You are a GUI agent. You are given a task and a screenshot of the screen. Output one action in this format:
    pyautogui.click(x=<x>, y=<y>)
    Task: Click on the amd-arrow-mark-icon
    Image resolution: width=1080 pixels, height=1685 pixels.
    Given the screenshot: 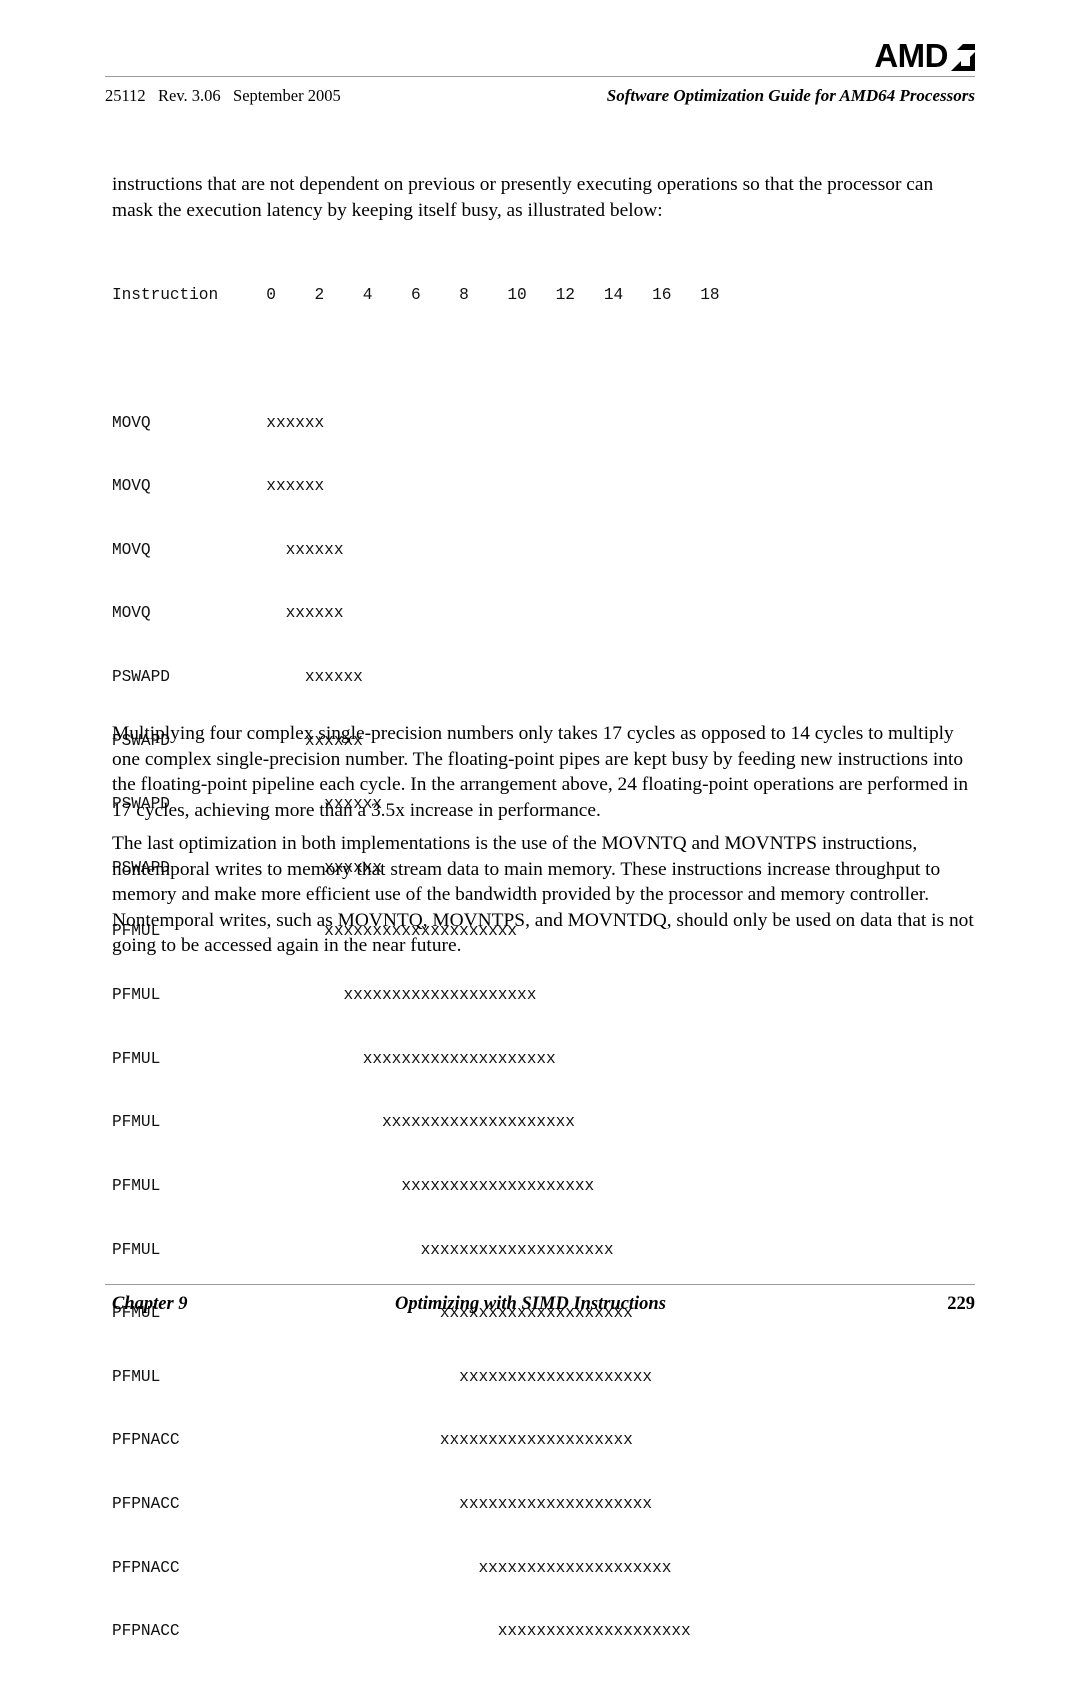 What is the action you would take?
    pyautogui.click(x=962, y=57)
    